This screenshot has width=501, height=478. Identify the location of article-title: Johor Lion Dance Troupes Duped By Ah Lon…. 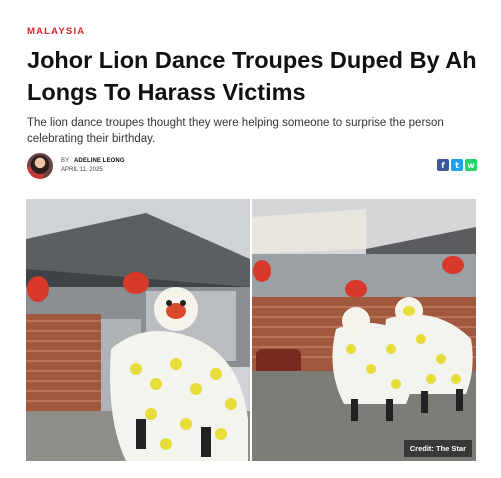
(252, 76).